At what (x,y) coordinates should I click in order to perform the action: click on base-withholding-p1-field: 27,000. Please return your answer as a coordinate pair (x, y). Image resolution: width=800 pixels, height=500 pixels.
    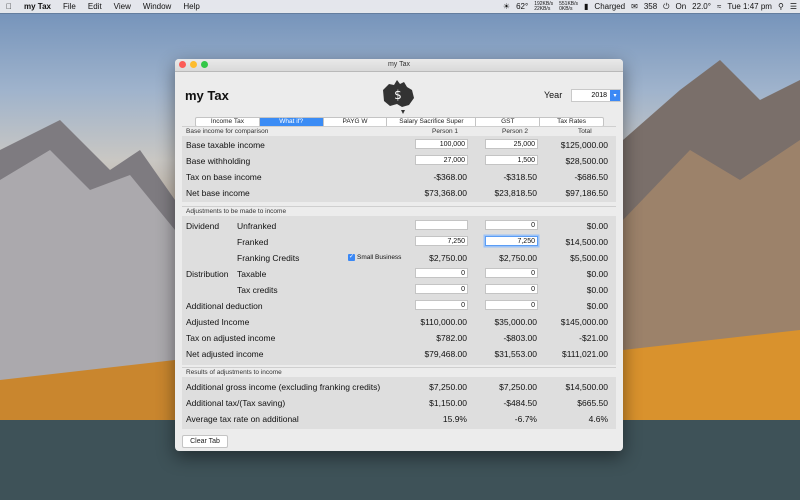
    Looking at the image, I should click on (441, 160).